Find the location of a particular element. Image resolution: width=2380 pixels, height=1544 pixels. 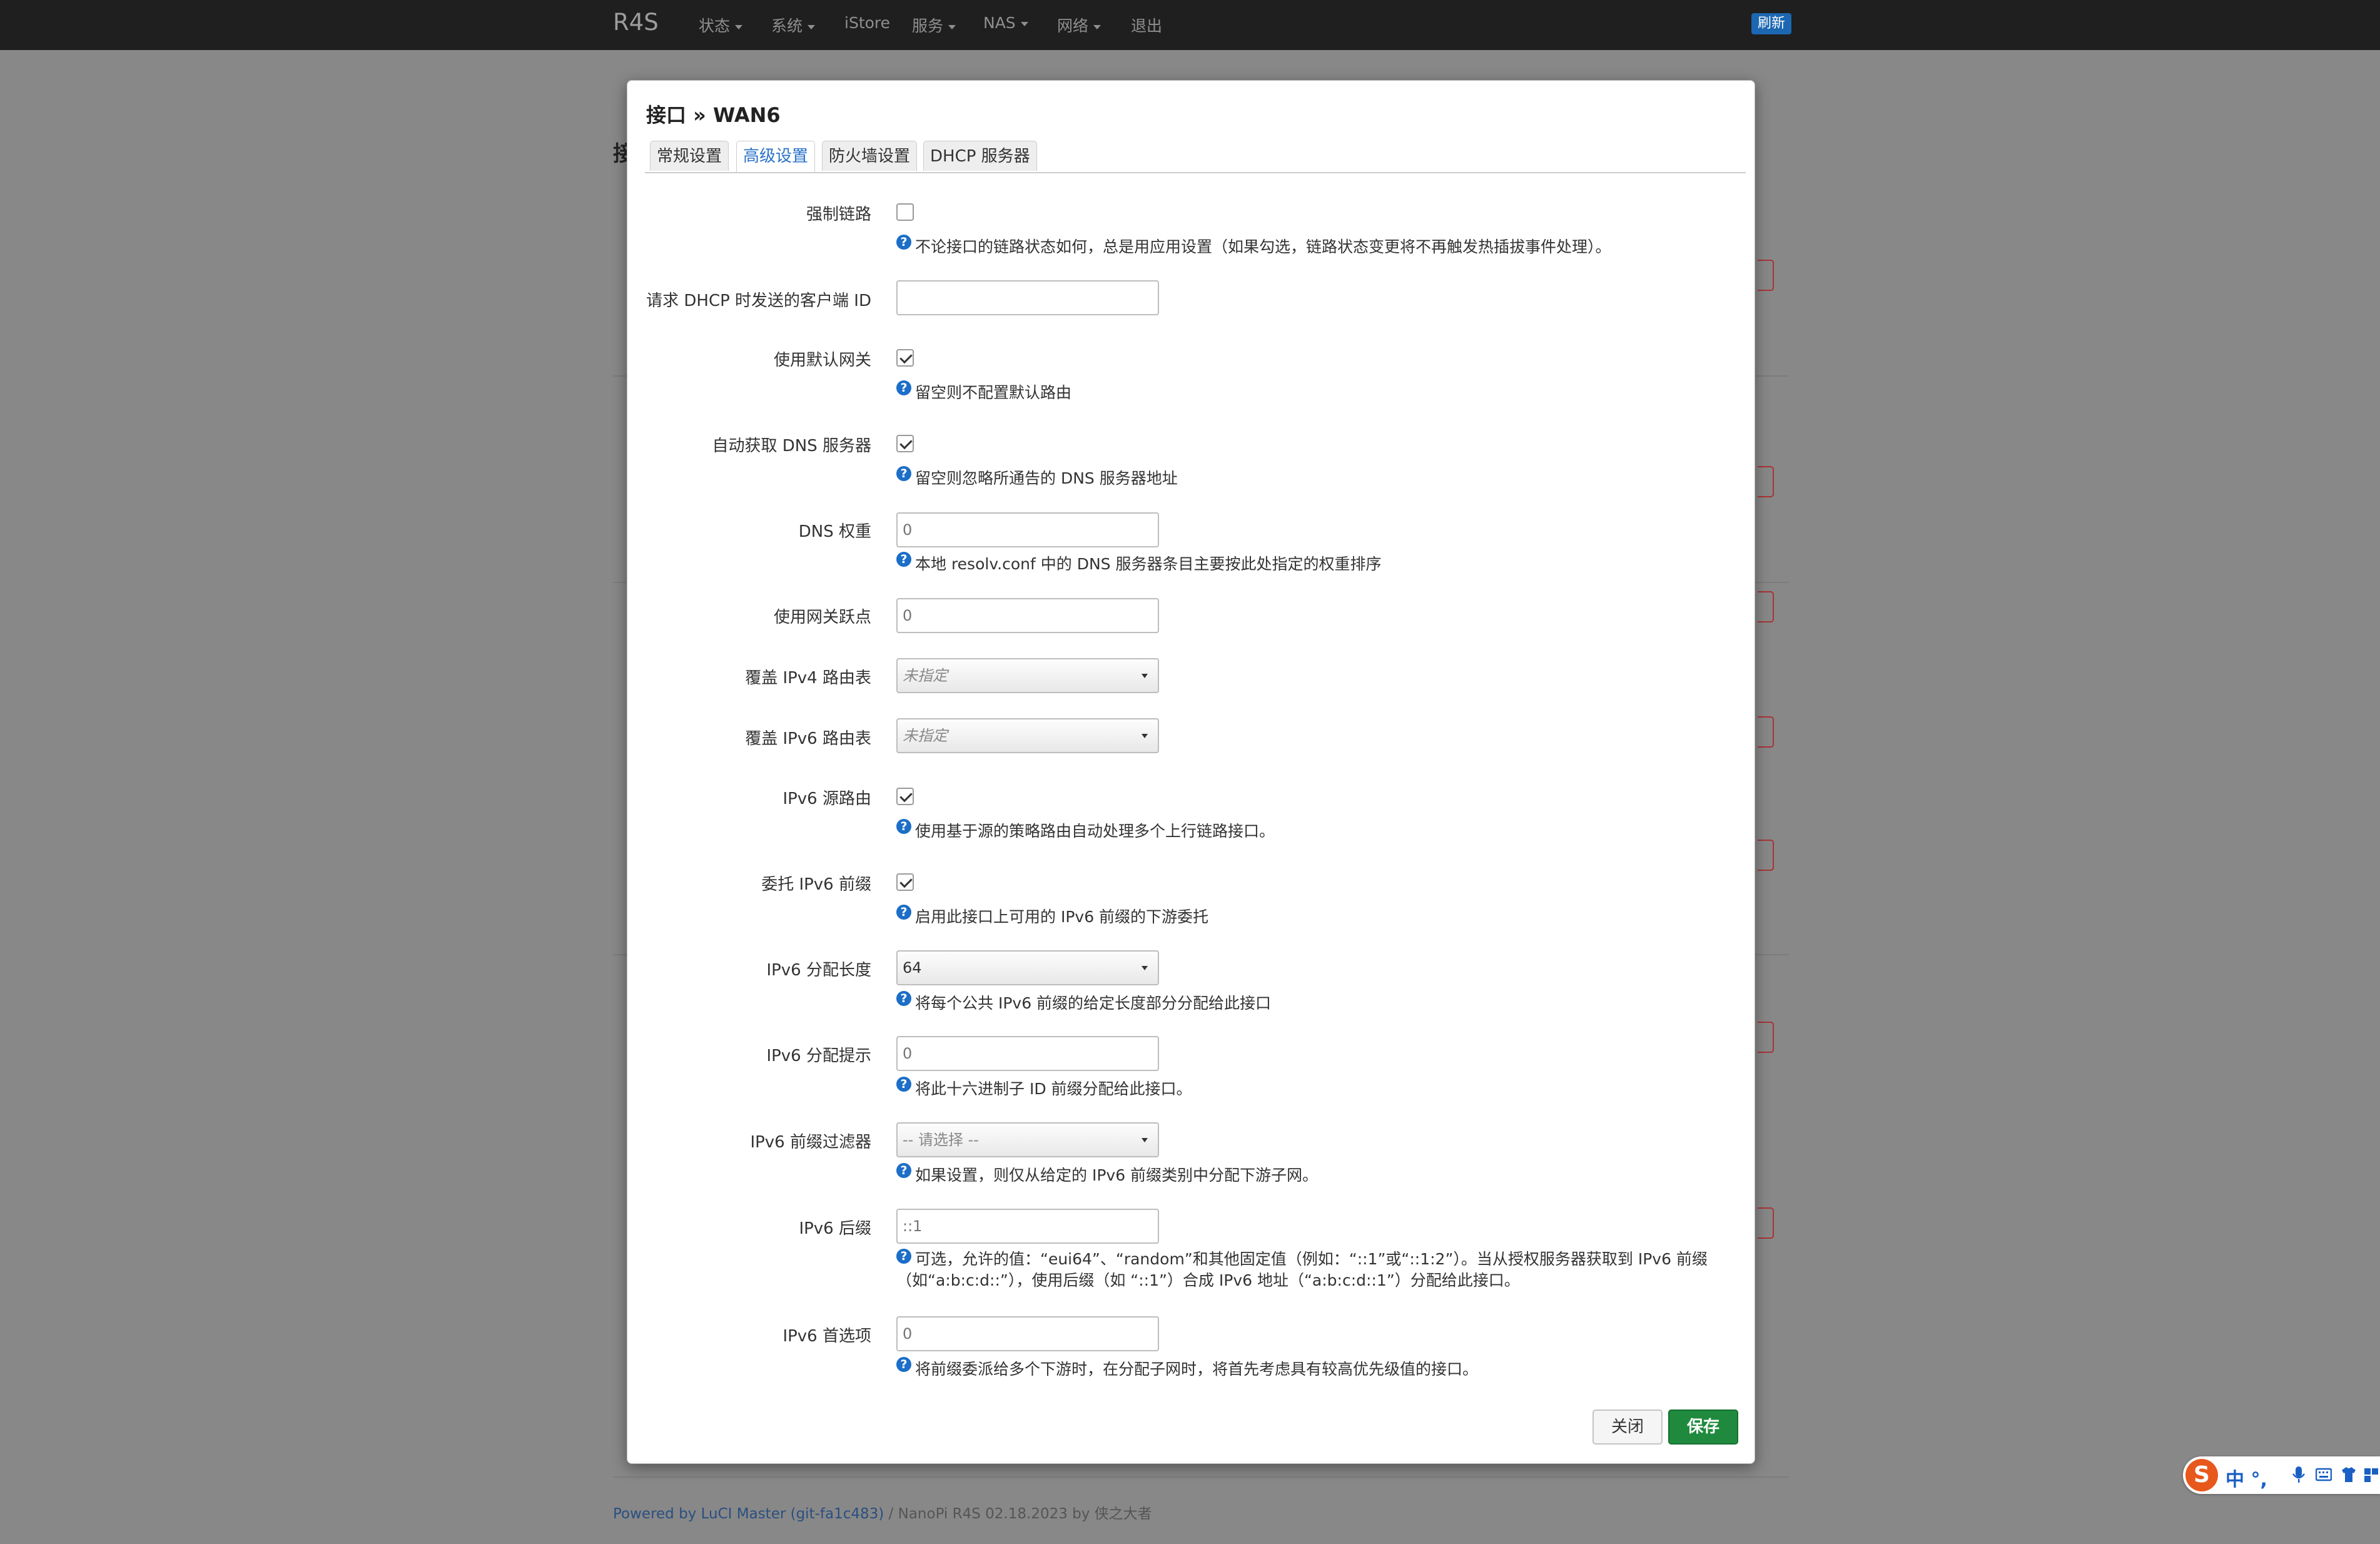

dns-weight-label: DNS 权重 is located at coordinates (834, 531).